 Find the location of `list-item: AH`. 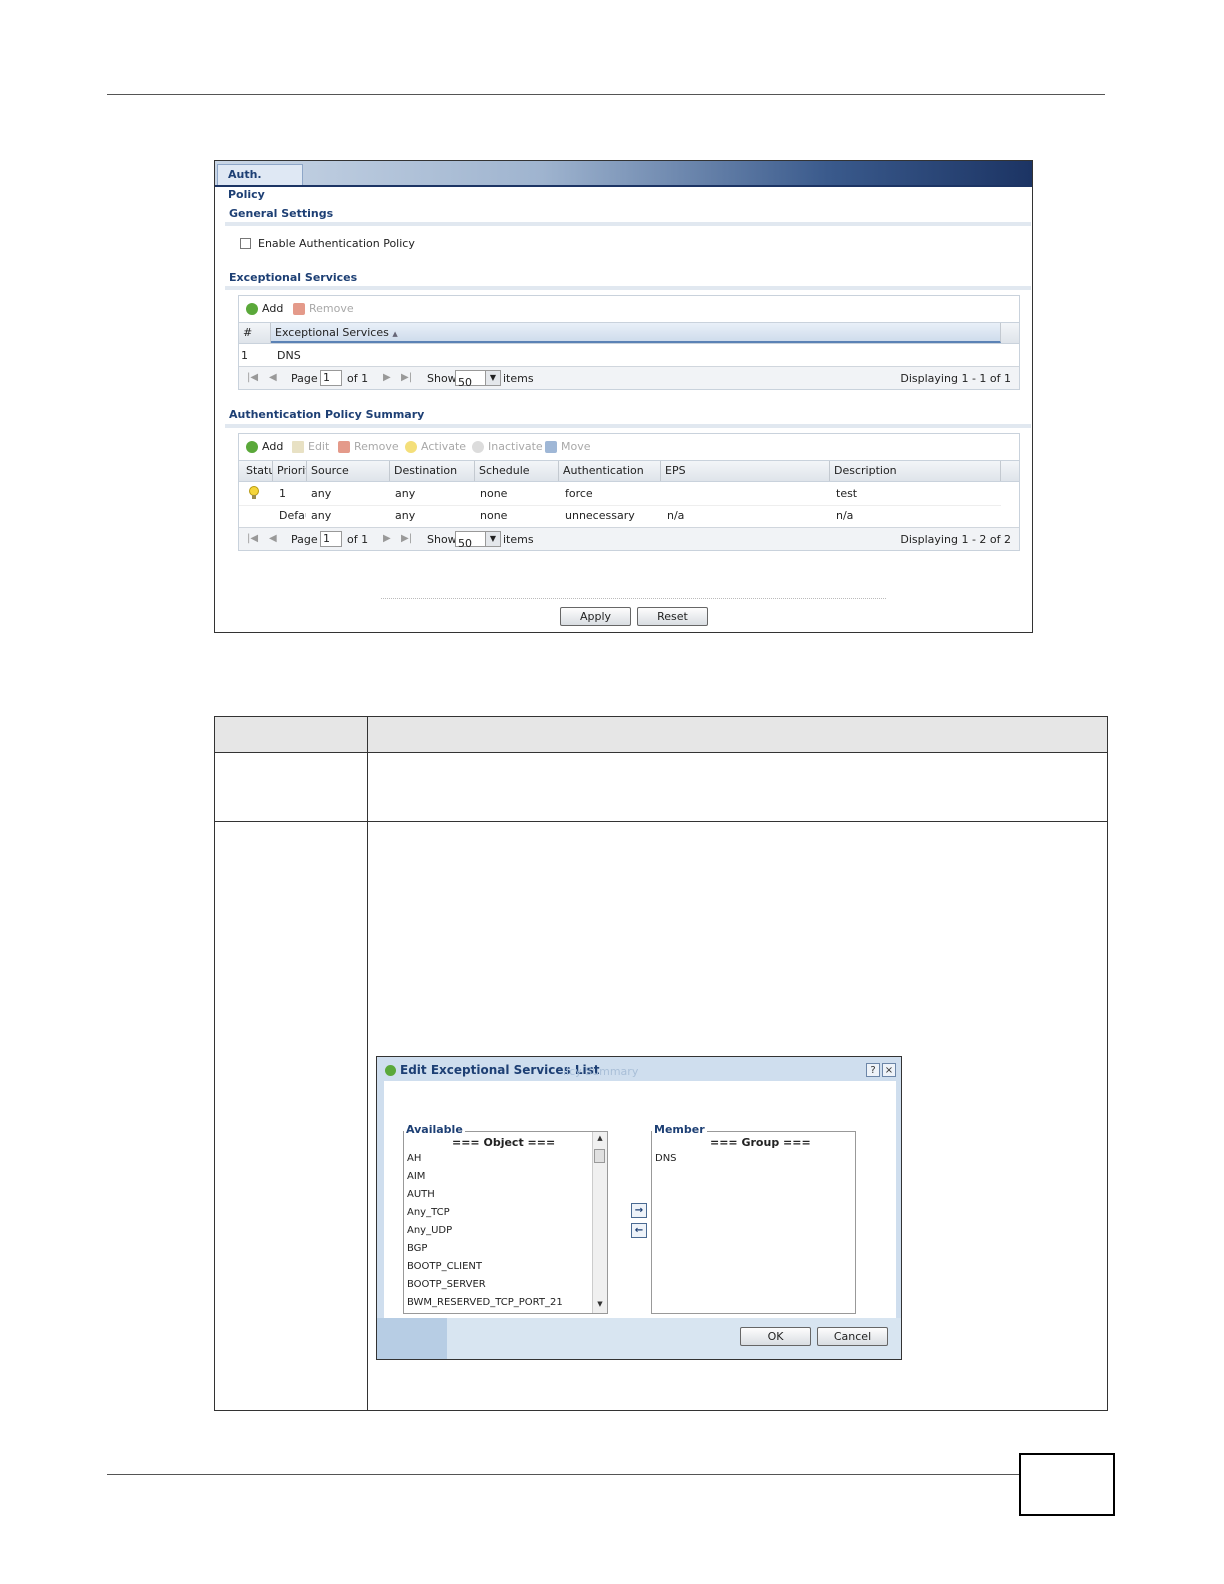

list-item: AH is located at coordinates (414, 1158).